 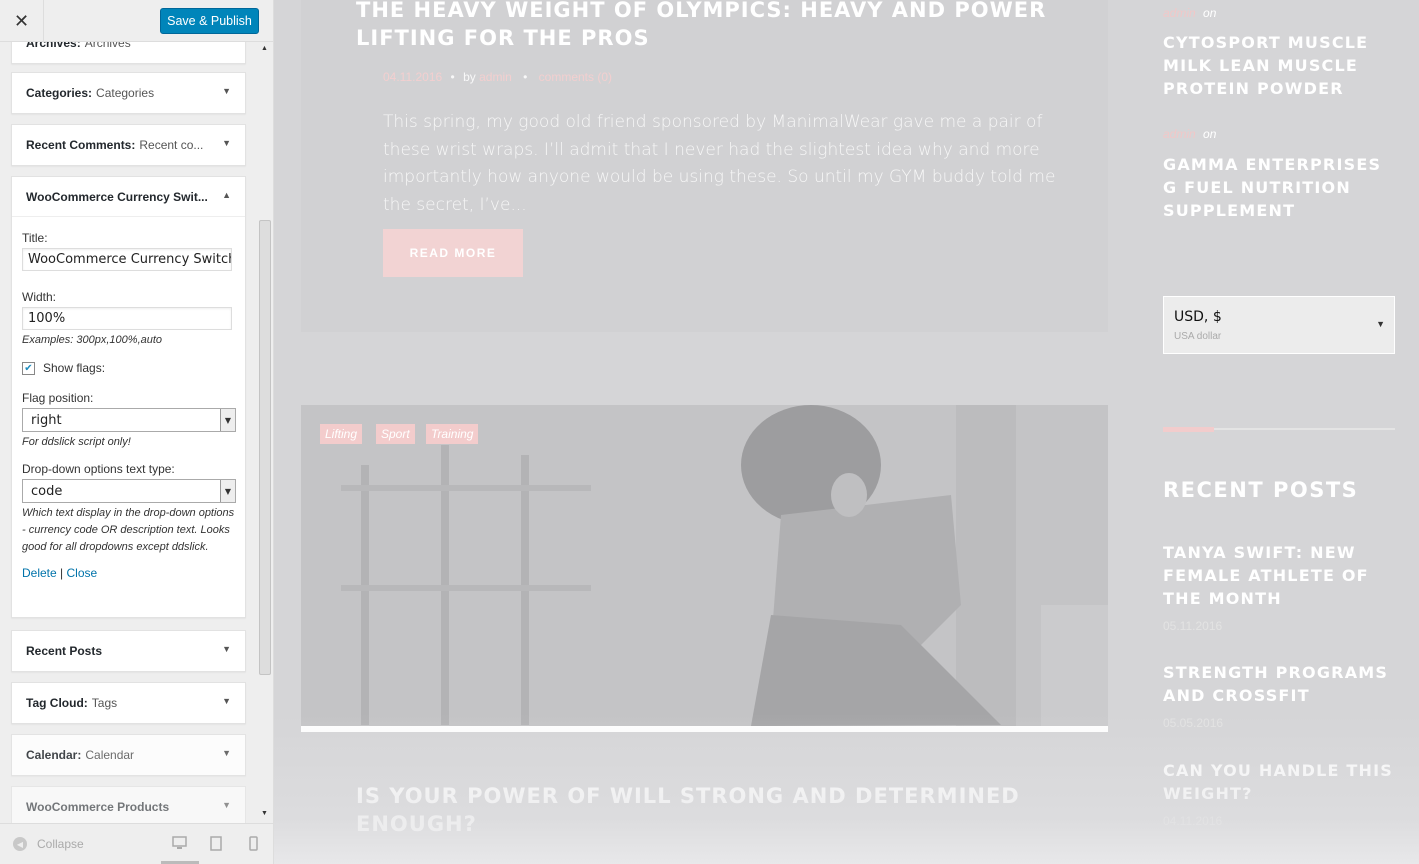 I want to click on width-hint: Examples: 300px,100%,auto, so click(x=92, y=340).